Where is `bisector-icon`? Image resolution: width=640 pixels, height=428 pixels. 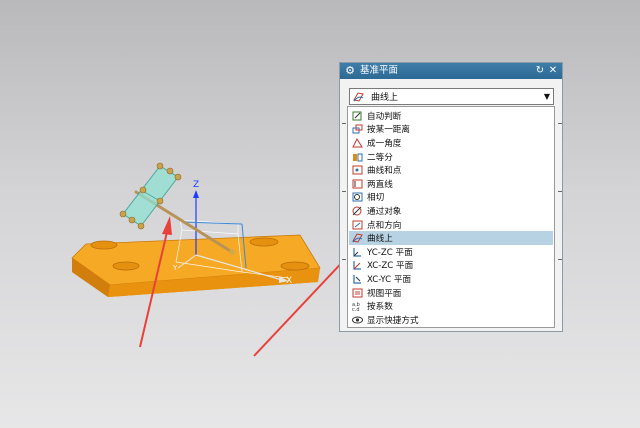
bisector-icon is located at coordinates (357, 157).